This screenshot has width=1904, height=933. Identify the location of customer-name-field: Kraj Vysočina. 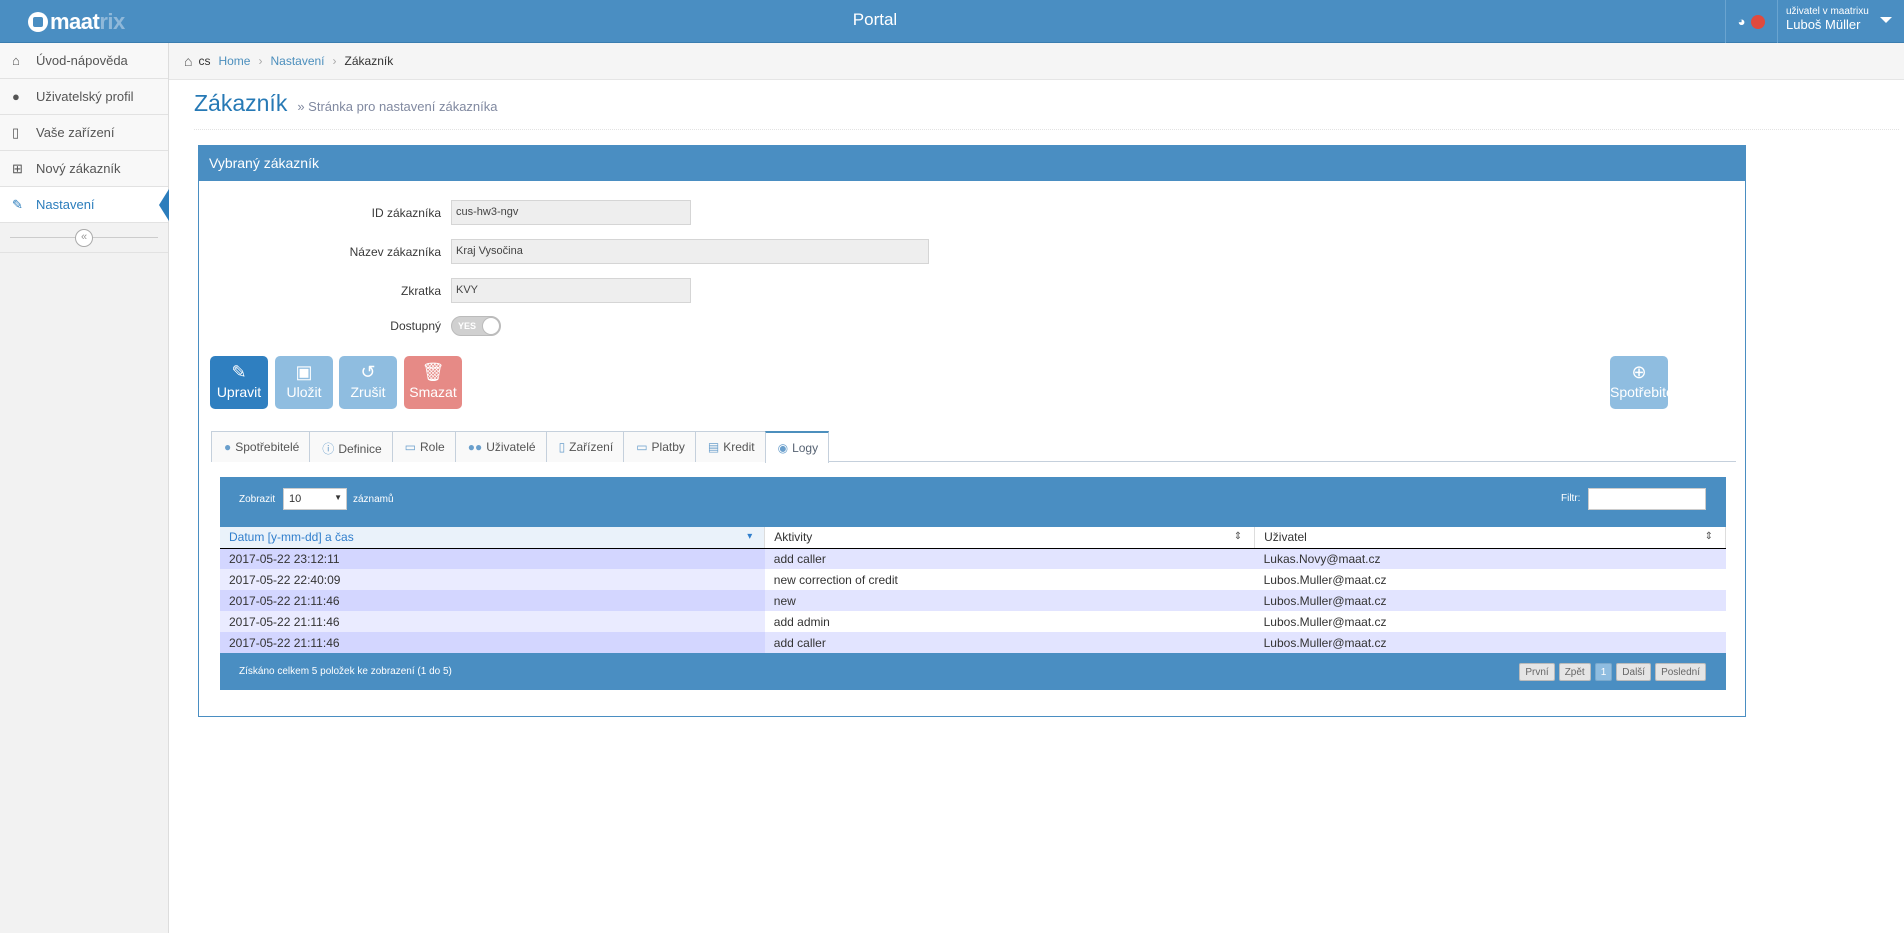
(690, 251).